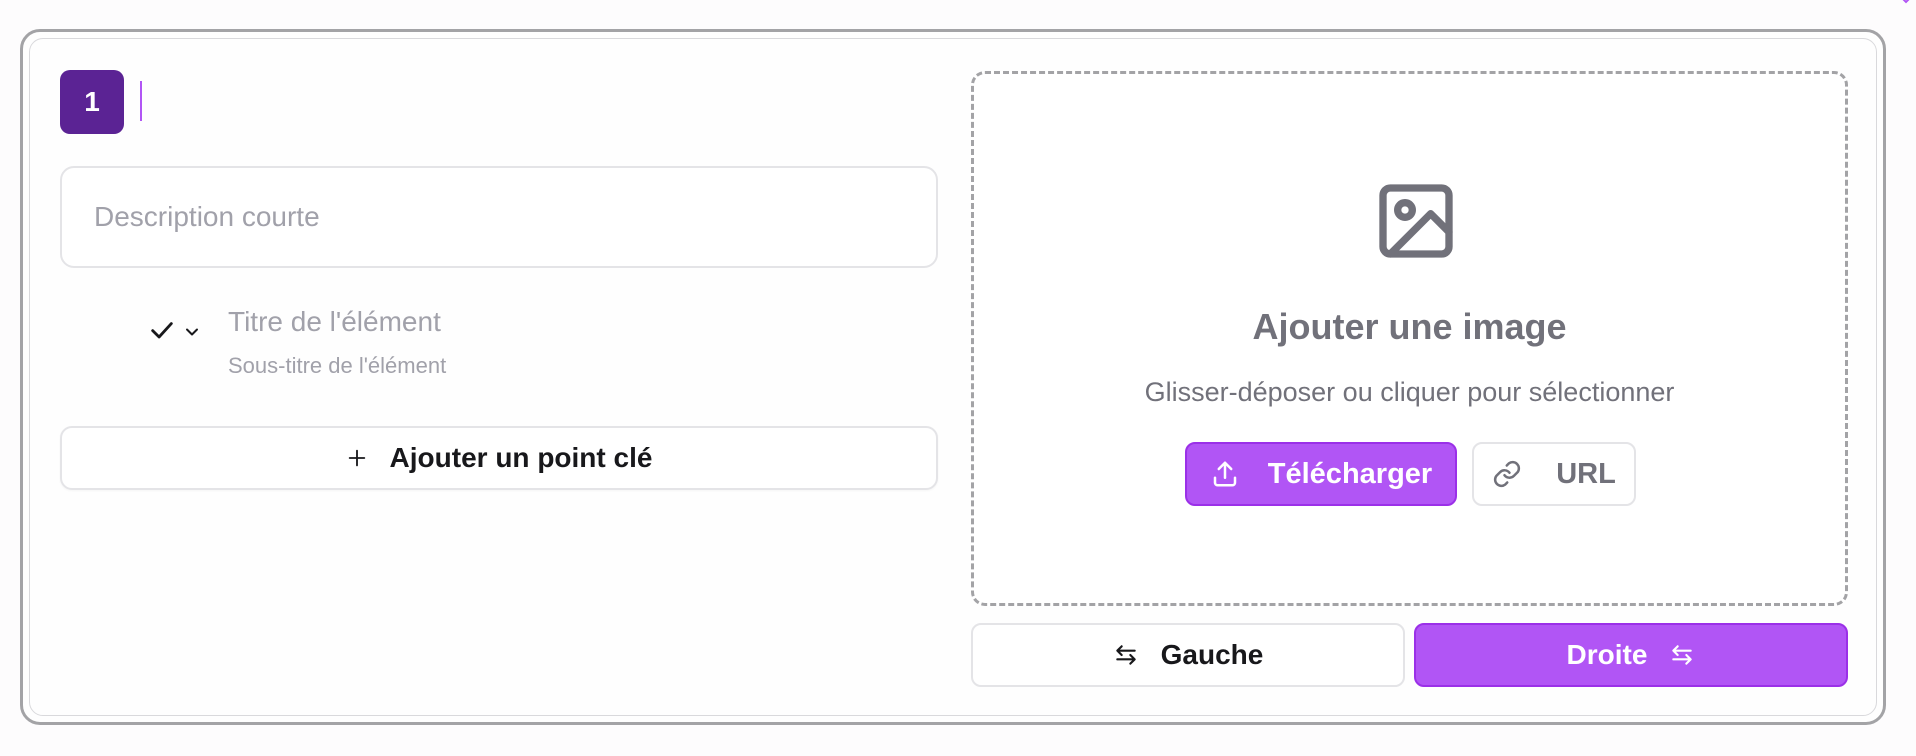 This screenshot has height=756, width=1916. What do you see at coordinates (92, 102) in the screenshot?
I see `step-number-badge: 1` at bounding box center [92, 102].